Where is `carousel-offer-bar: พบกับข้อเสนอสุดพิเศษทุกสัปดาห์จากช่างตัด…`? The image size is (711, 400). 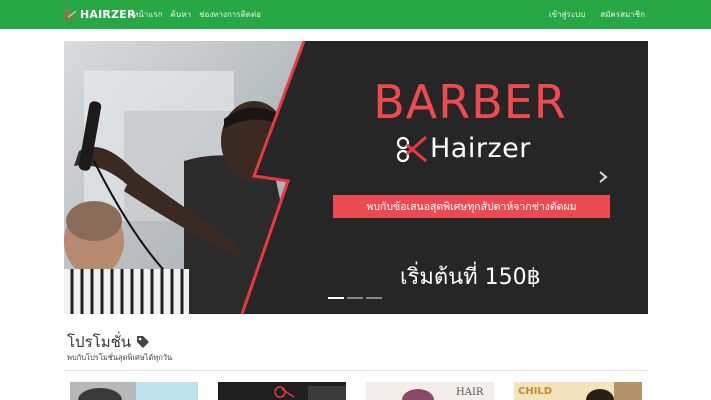 carousel-offer-bar: พบกับข้อเสนอสุดพิเศษทุกสัปดาห์จากช่างตัด… is located at coordinates (471, 206).